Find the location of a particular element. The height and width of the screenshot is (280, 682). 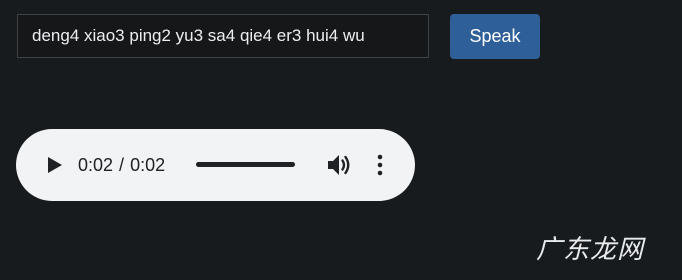

volume-icon is located at coordinates (339, 165).